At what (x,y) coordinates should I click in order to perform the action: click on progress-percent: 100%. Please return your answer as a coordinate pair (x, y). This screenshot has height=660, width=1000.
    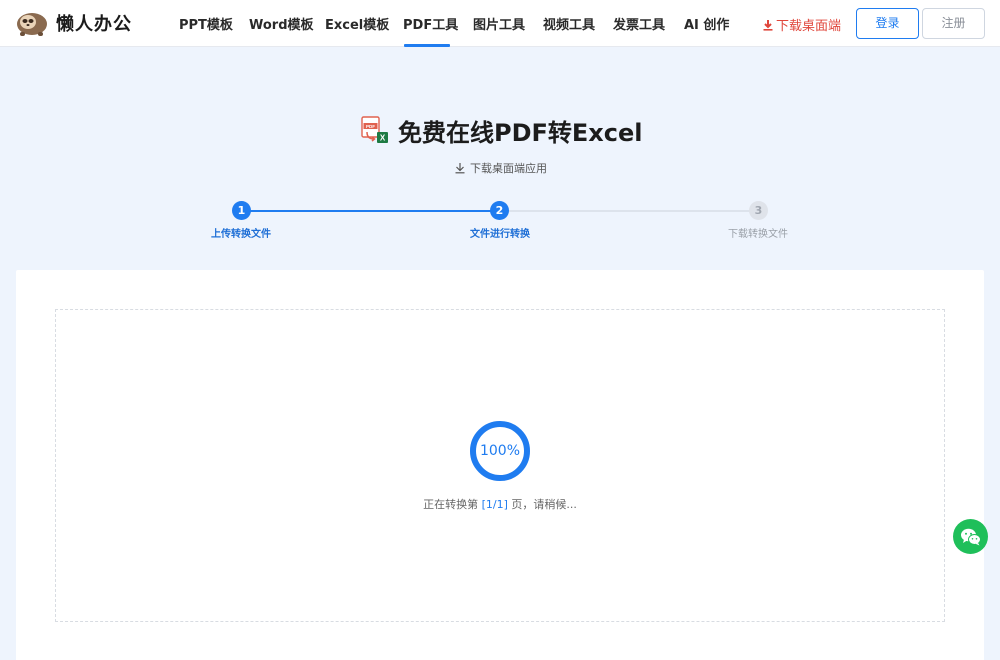
    Looking at the image, I should click on (500, 451).